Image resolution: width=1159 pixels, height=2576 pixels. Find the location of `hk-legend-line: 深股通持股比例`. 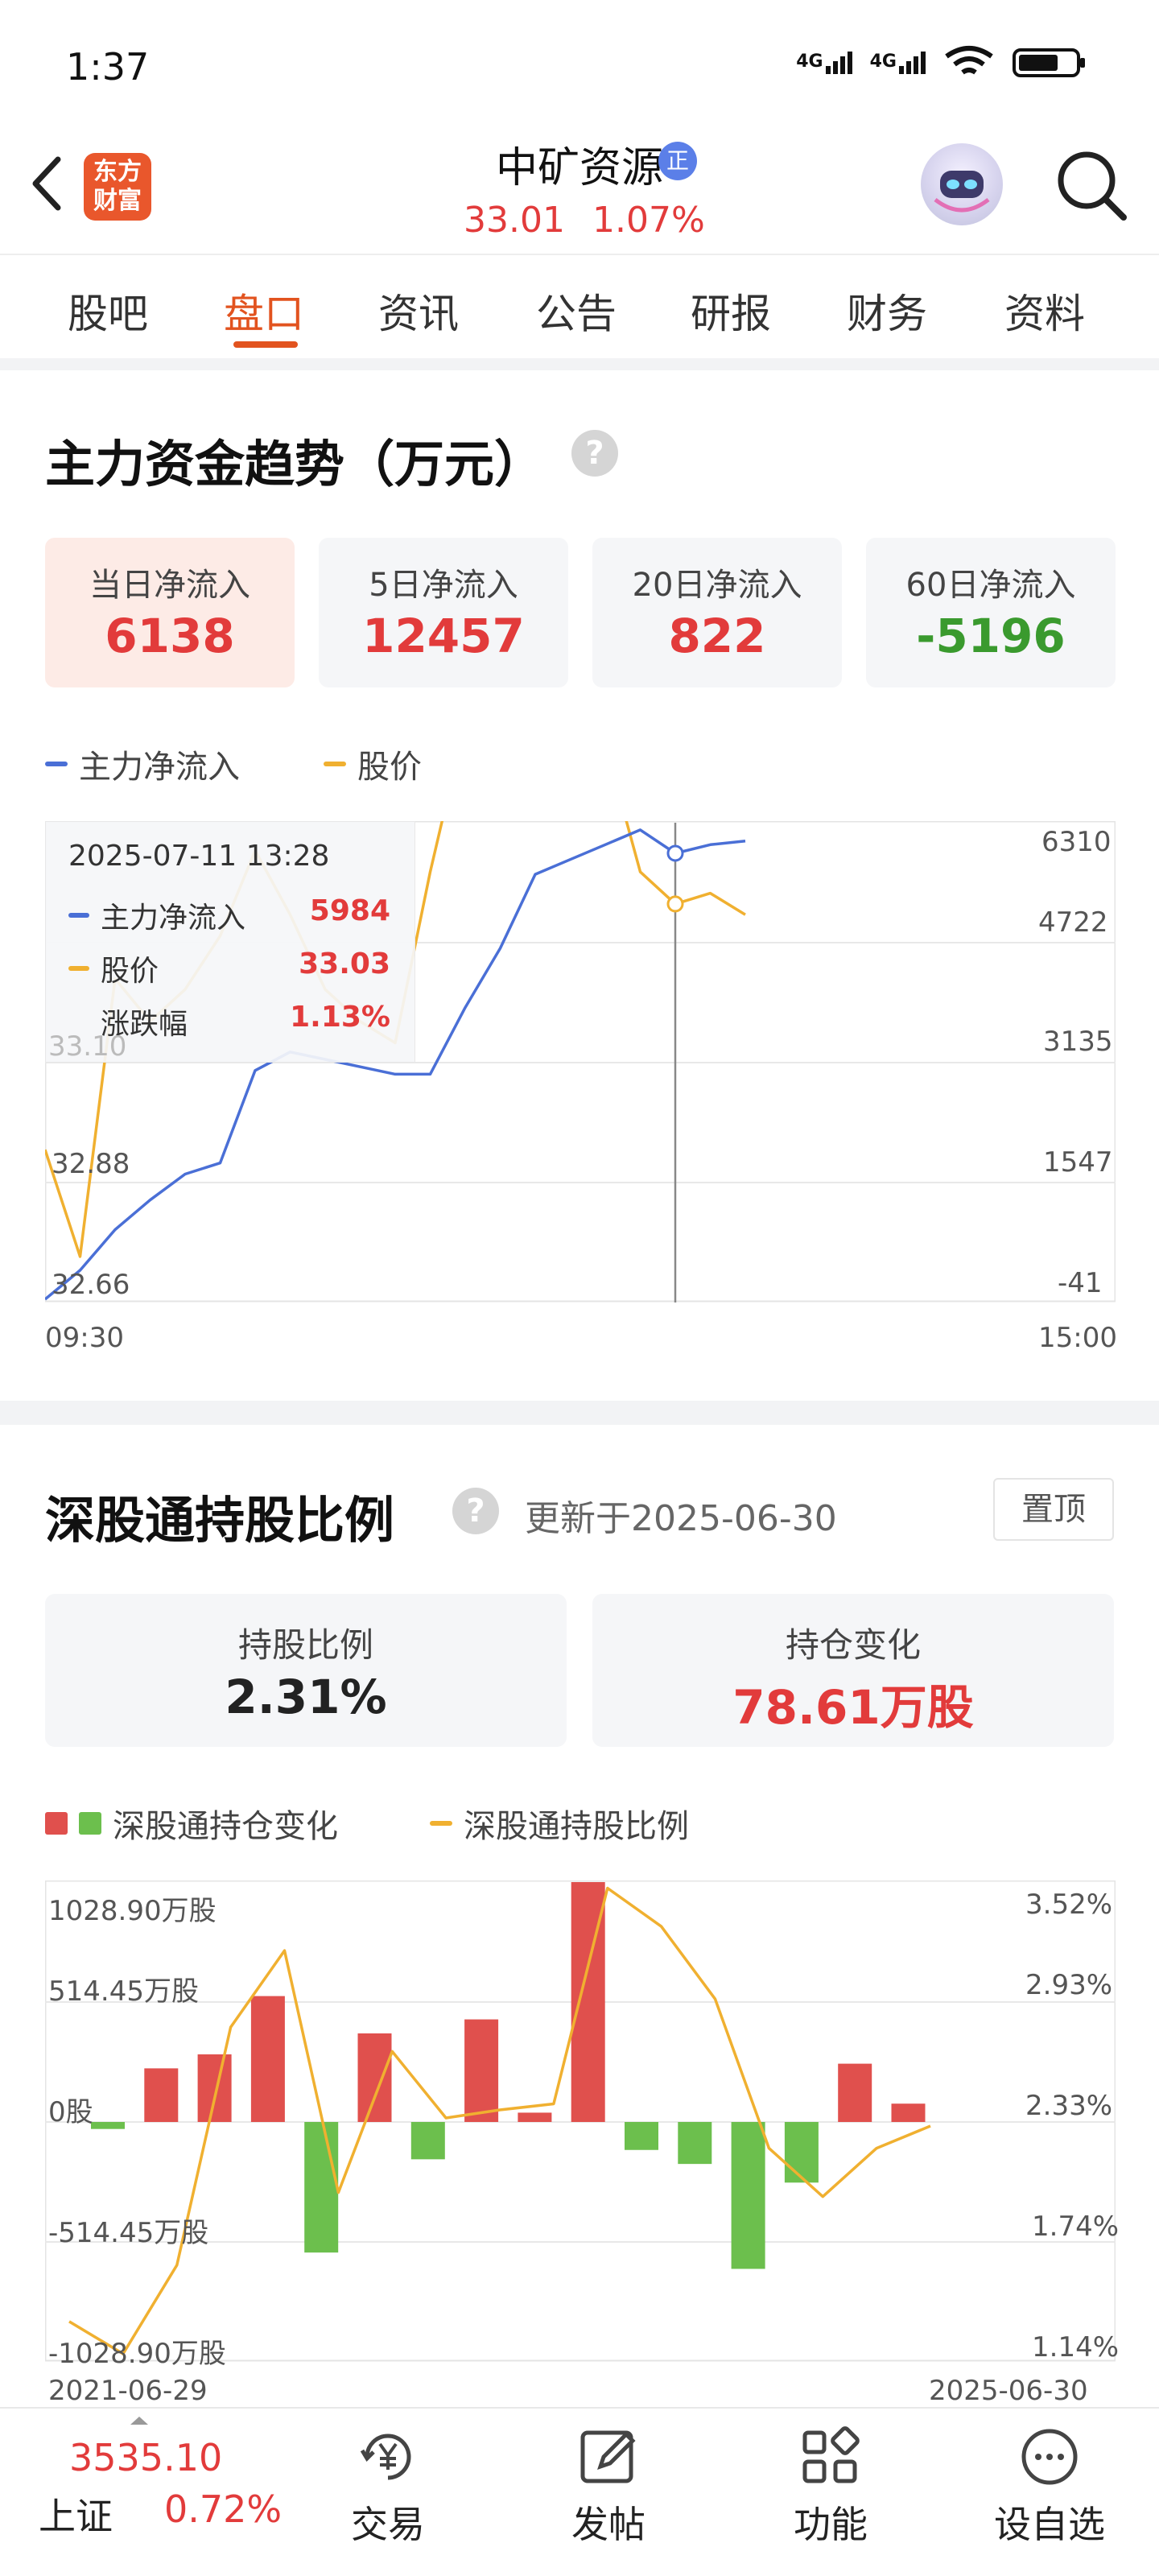

hk-legend-line: 深股通持股比例 is located at coordinates (559, 1823).